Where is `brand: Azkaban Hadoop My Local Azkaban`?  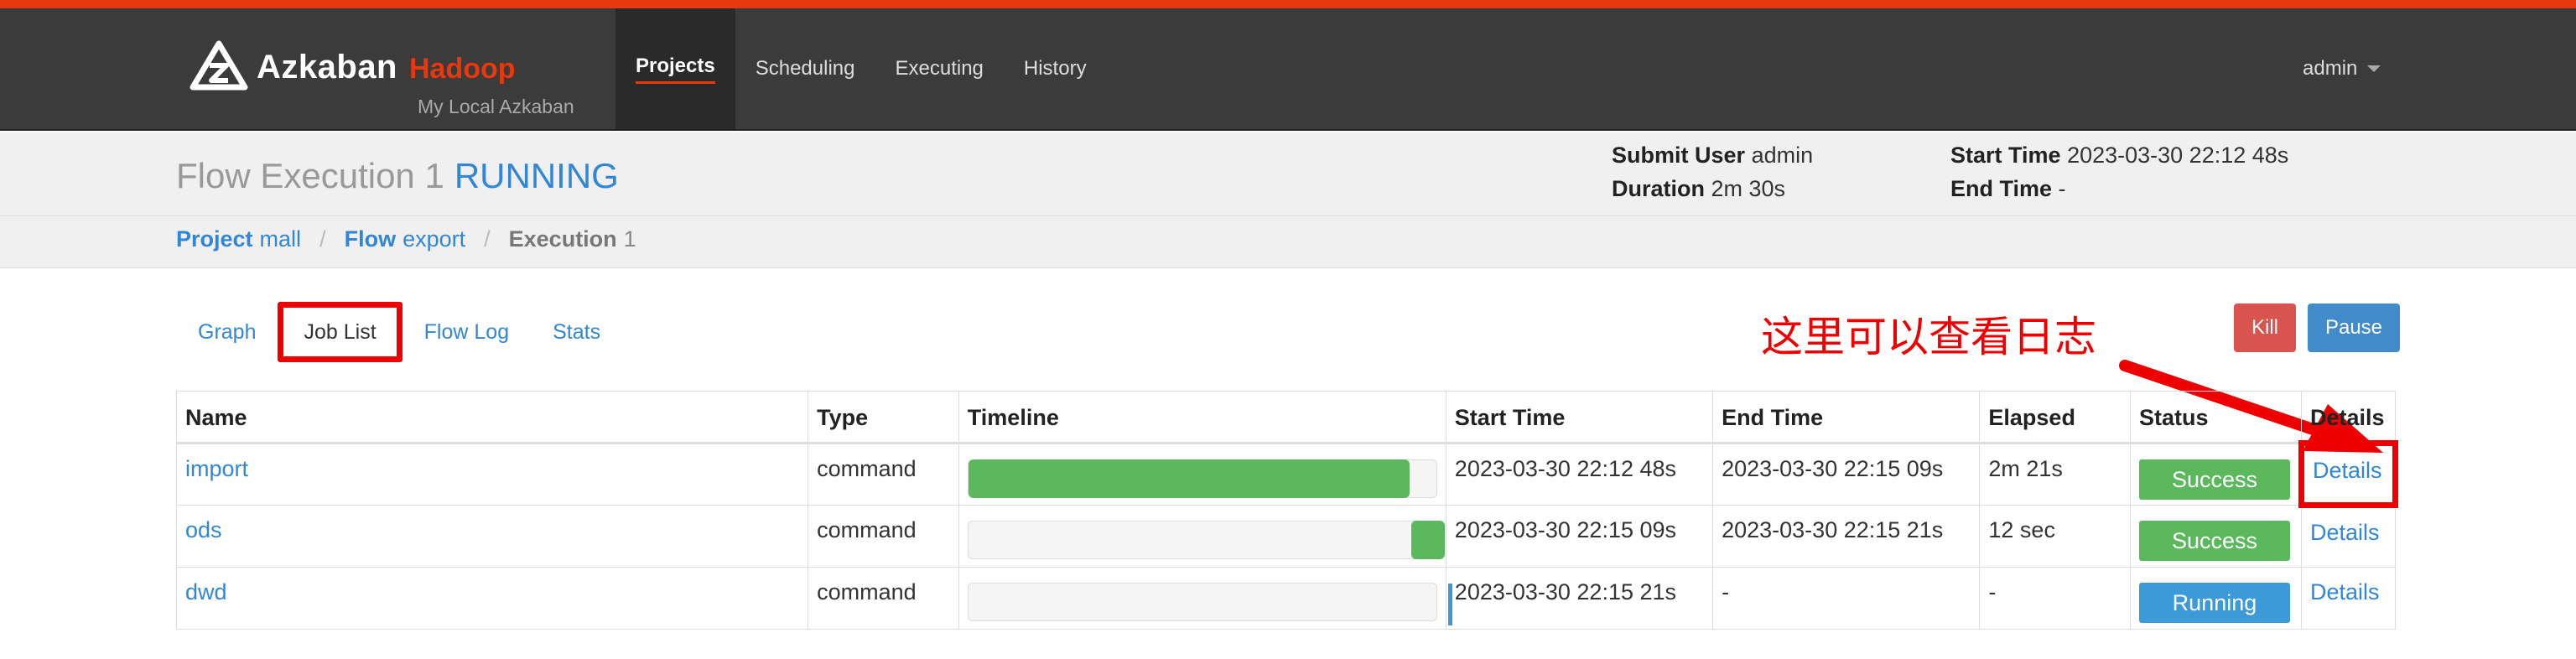
brand: Azkaban Hadoop My Local Azkaban is located at coordinates (415, 83).